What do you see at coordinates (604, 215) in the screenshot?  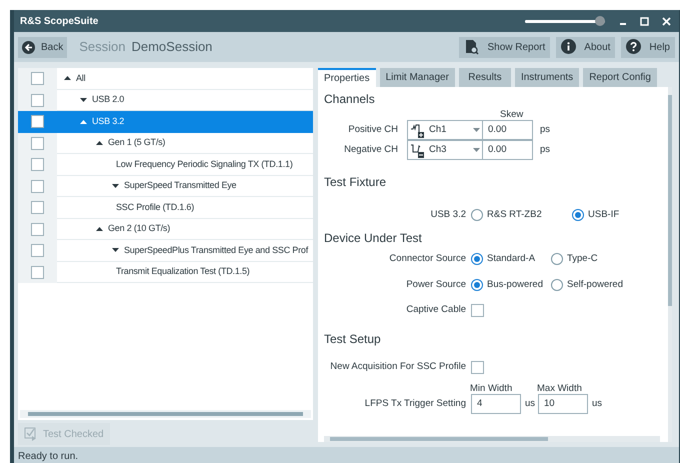 I see `option-label: USB-IF` at bounding box center [604, 215].